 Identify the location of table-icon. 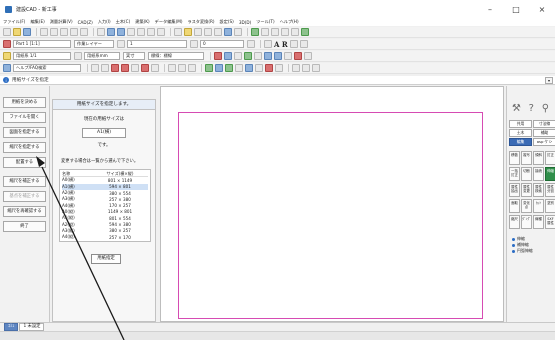
(305, 32).